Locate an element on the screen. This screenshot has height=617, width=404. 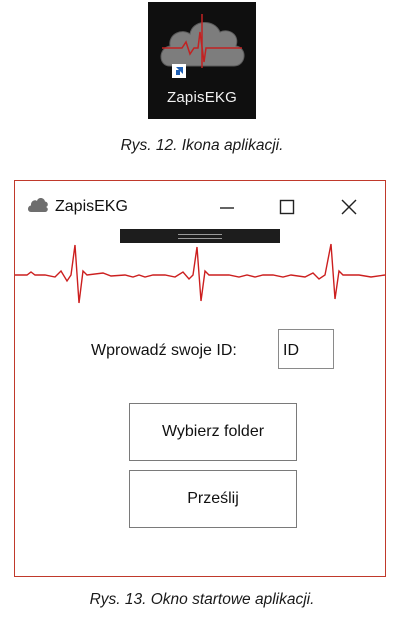
send-button: Prześlij is located at coordinates (213, 499).